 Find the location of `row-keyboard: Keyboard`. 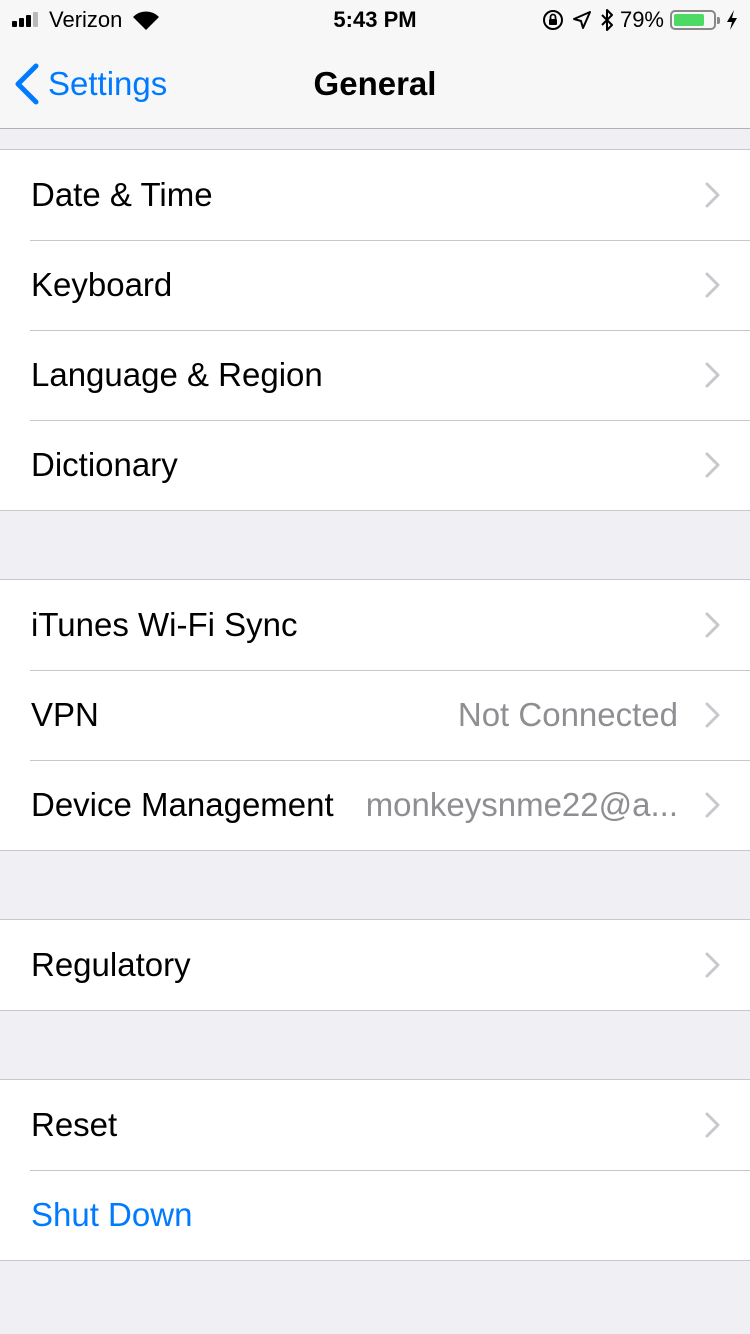

row-keyboard: Keyboard is located at coordinates (375, 285).